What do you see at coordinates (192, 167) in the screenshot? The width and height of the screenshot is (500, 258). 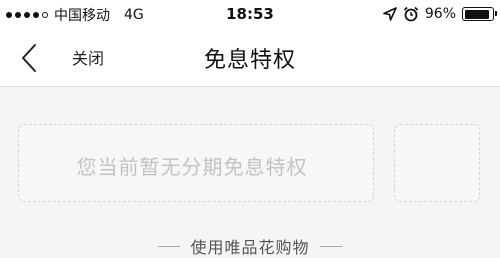 I see `empty-state-message: 您当前暂无分期免息特权` at bounding box center [192, 167].